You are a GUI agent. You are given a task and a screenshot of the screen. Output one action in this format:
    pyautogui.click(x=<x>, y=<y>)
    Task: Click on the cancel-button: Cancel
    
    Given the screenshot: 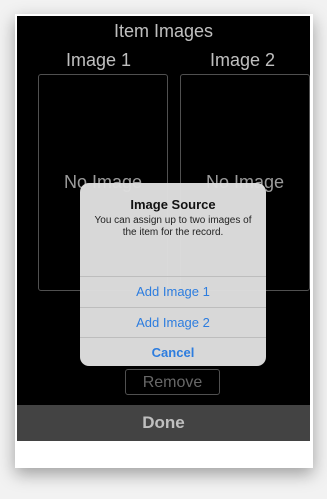 What is the action you would take?
    pyautogui.click(x=173, y=351)
    